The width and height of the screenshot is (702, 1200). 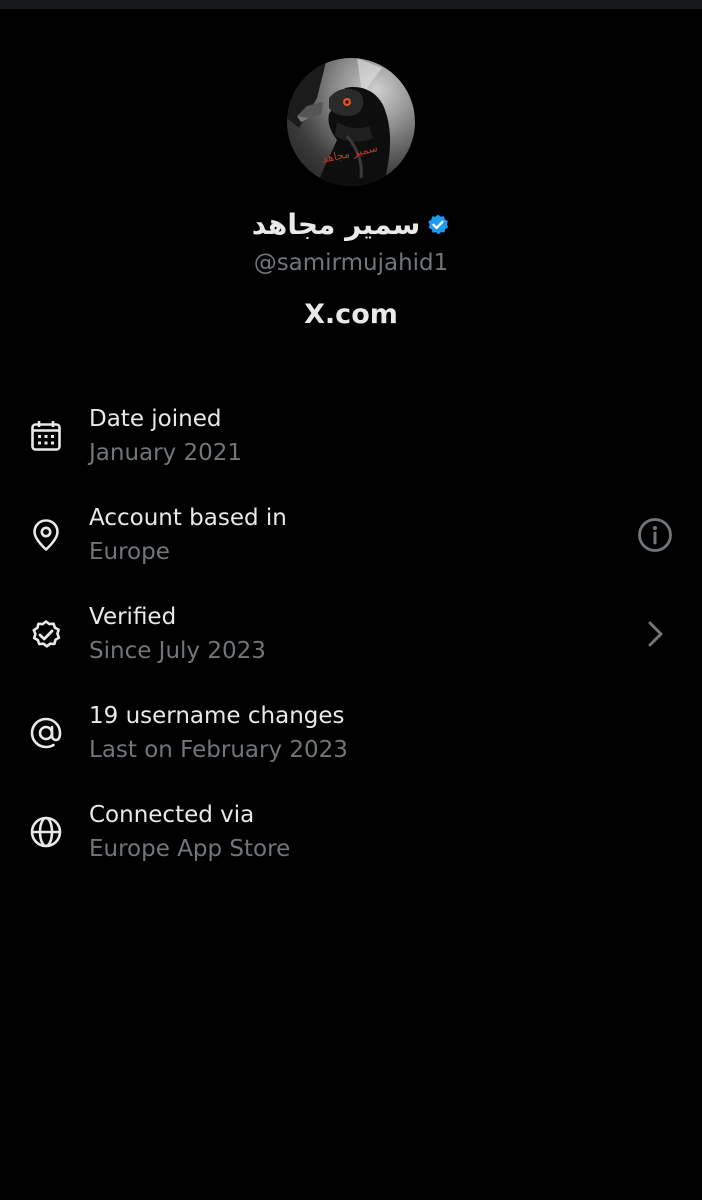 I want to click on profile-name-row: سمير مجاهد, so click(x=351, y=225).